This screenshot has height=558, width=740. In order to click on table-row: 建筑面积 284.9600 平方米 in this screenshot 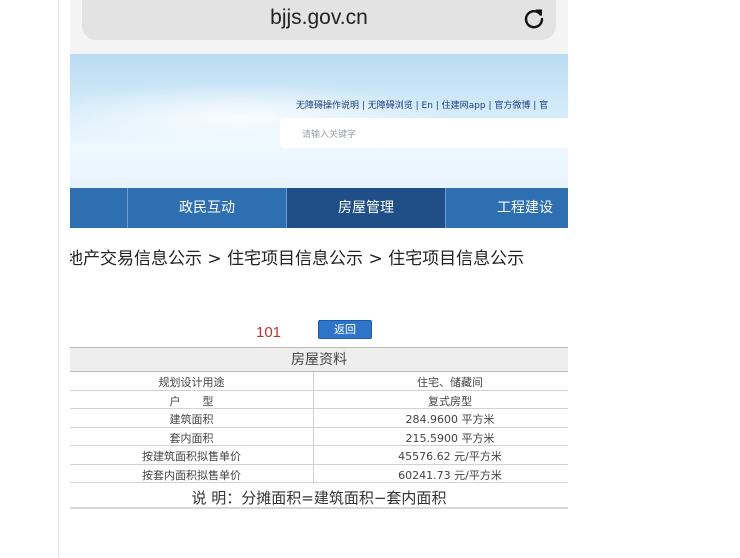, I will do `click(319, 418)`.